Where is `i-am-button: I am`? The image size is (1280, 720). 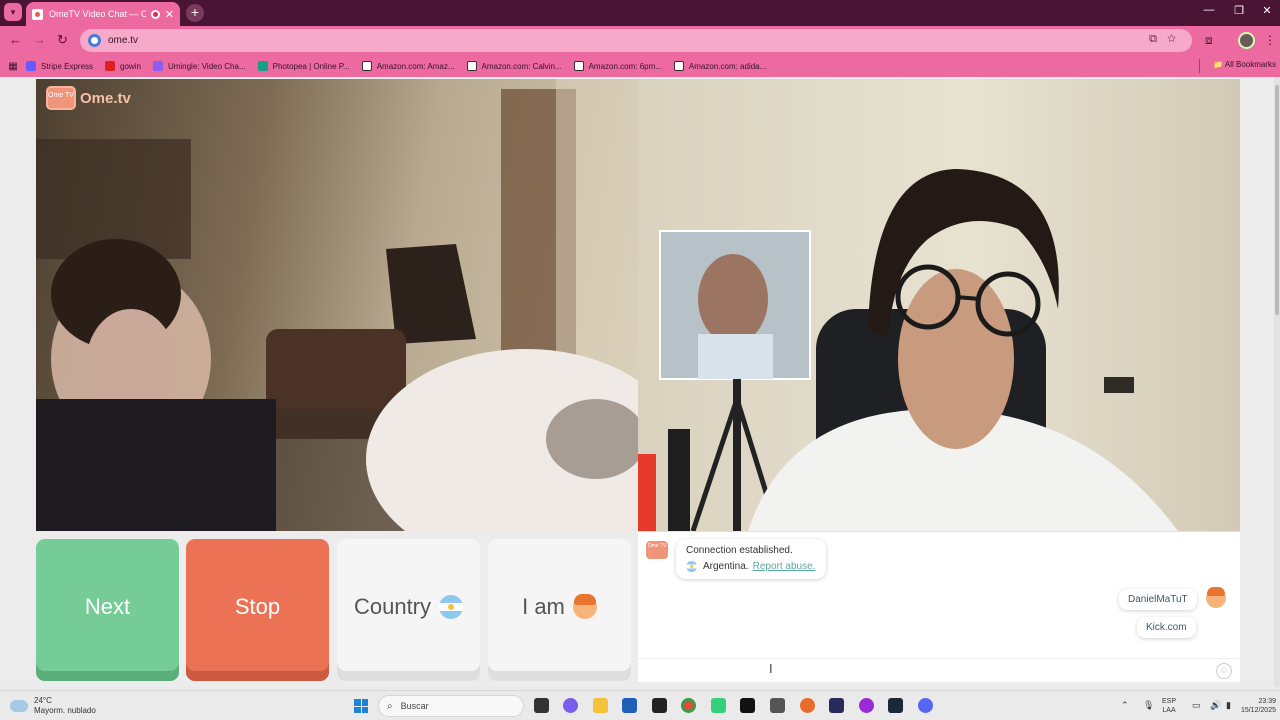
i-am-button: I am is located at coordinates (559, 610).